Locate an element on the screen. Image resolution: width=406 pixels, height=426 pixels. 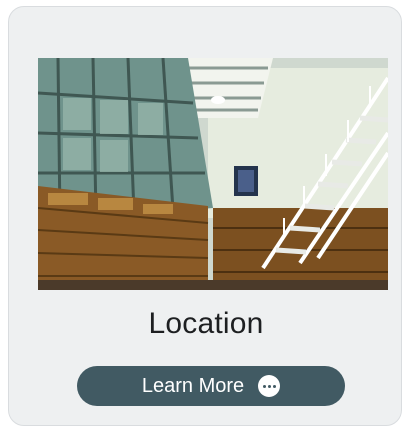
learn-more-label: Learn More is located at coordinates (193, 385).